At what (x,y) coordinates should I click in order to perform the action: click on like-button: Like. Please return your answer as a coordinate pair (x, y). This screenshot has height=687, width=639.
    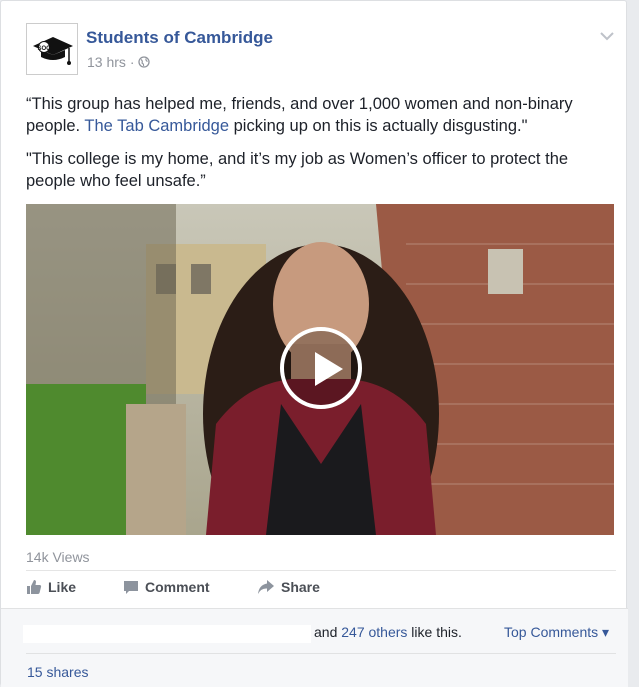
    Looking at the image, I should click on (51, 587).